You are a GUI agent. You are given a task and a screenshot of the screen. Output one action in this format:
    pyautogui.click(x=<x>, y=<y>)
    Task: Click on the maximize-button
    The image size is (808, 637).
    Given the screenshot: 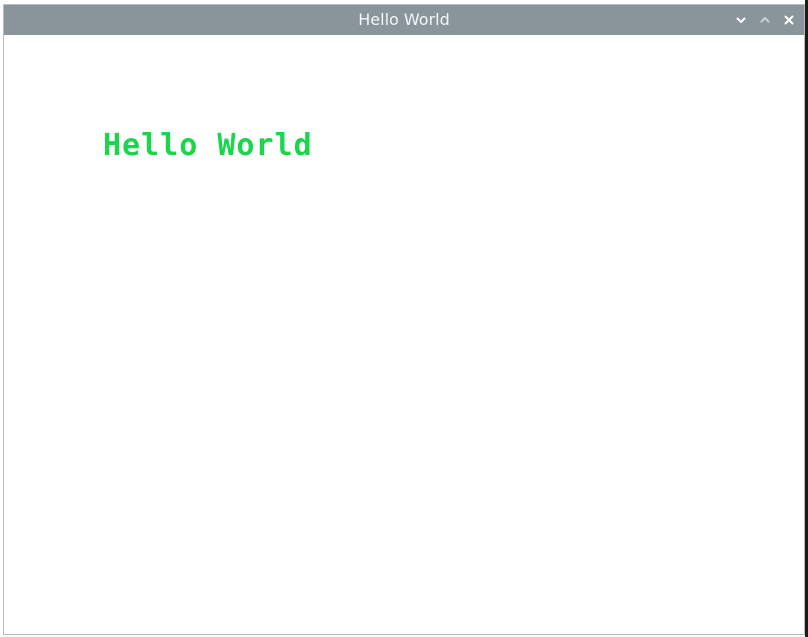 What is the action you would take?
    pyautogui.click(x=765, y=20)
    